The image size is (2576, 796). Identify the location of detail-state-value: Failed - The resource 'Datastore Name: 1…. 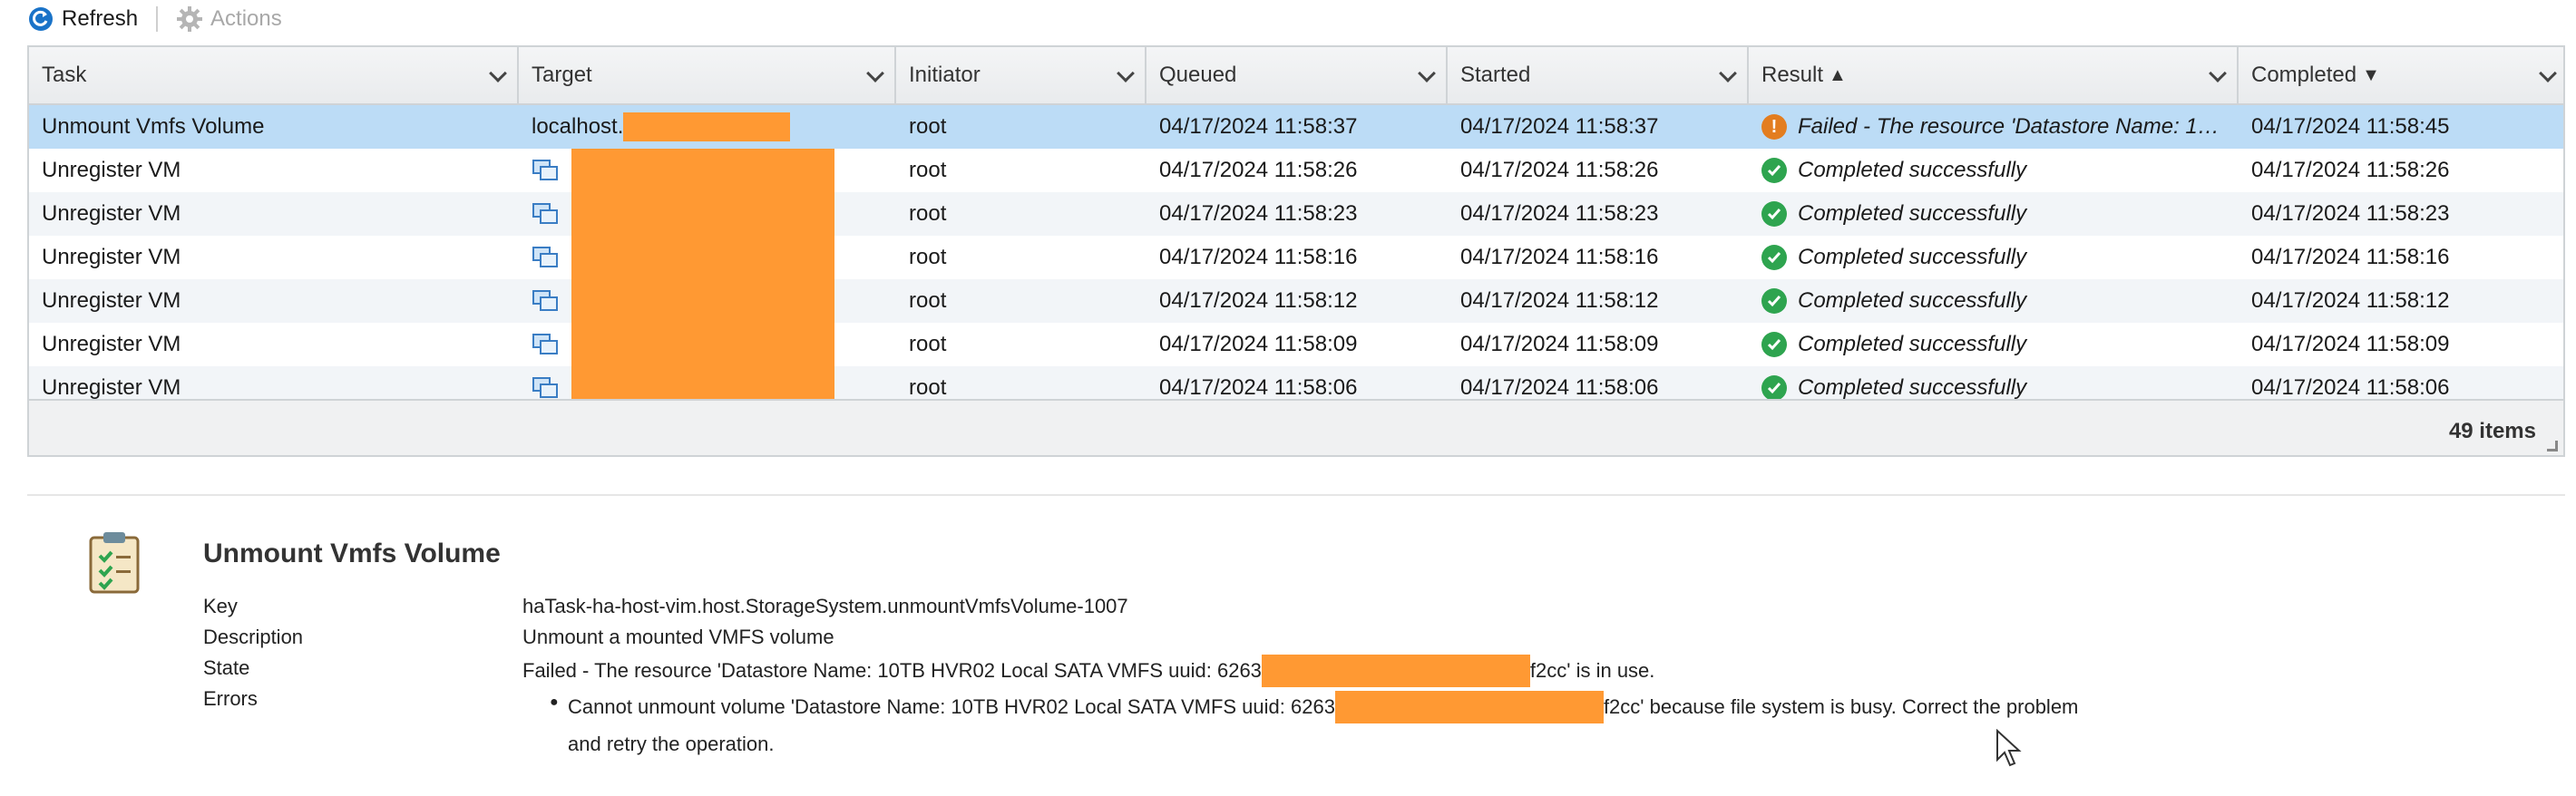
(1088, 671).